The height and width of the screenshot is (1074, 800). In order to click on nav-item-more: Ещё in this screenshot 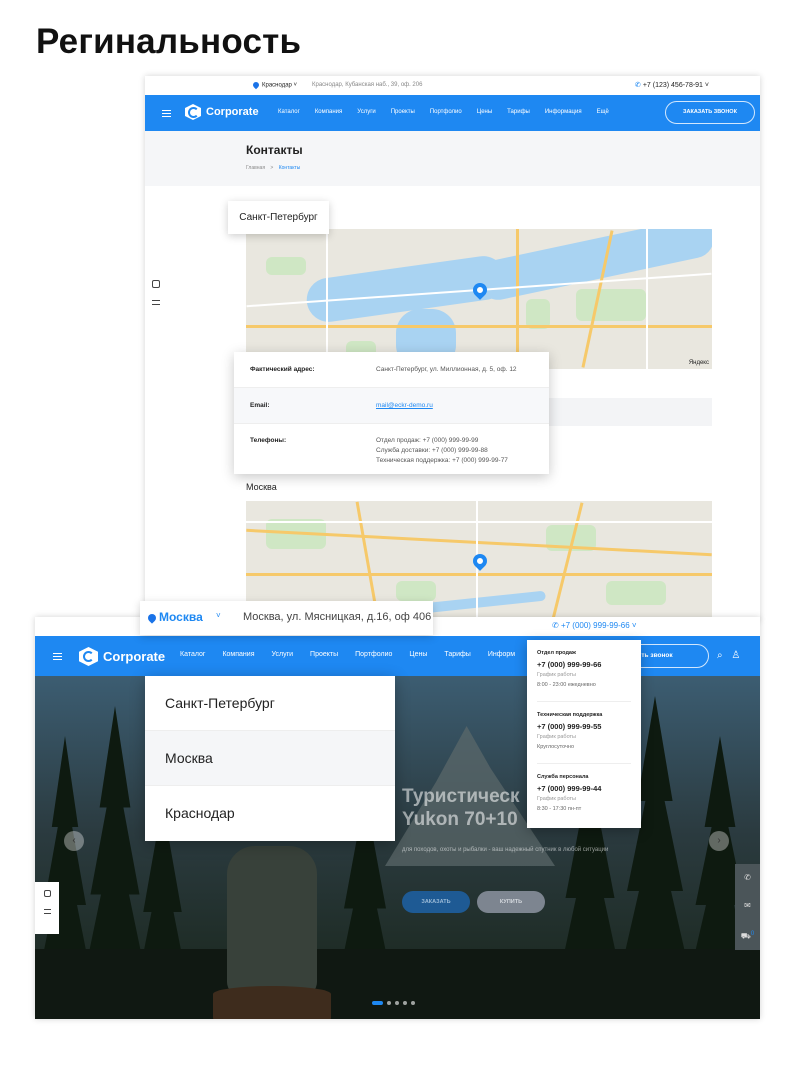, I will do `click(603, 112)`.